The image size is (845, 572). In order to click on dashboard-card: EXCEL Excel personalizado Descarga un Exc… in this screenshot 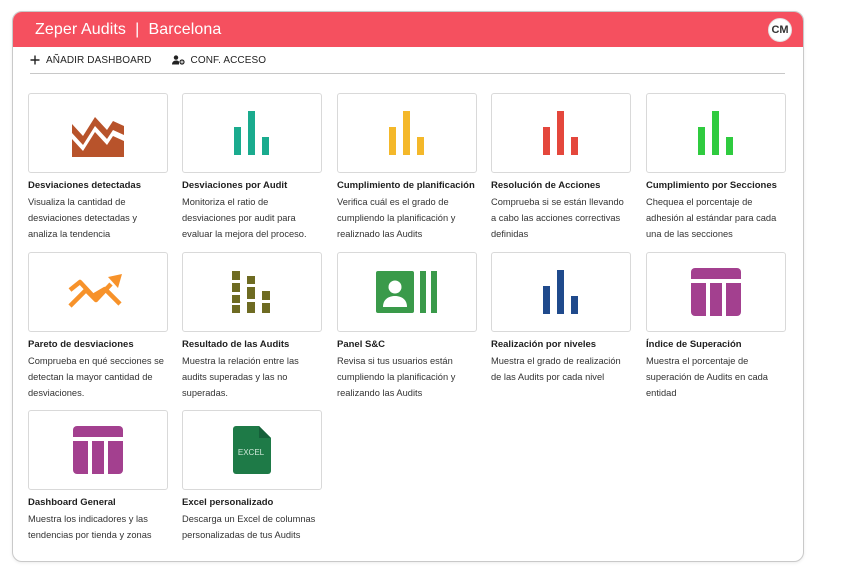, I will do `click(252, 476)`.